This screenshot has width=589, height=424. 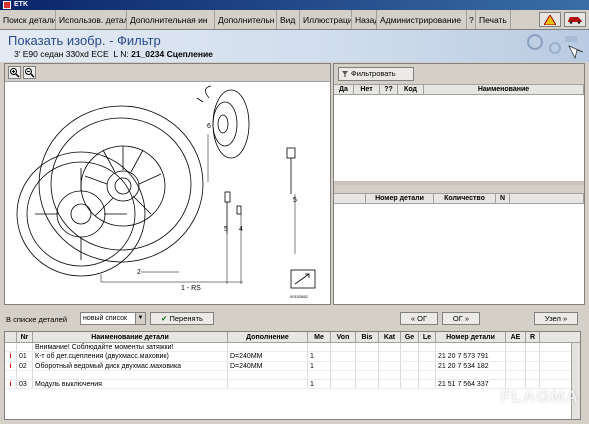 What do you see at coordinates (241, 229) in the screenshot?
I see `callout-3: 4` at bounding box center [241, 229].